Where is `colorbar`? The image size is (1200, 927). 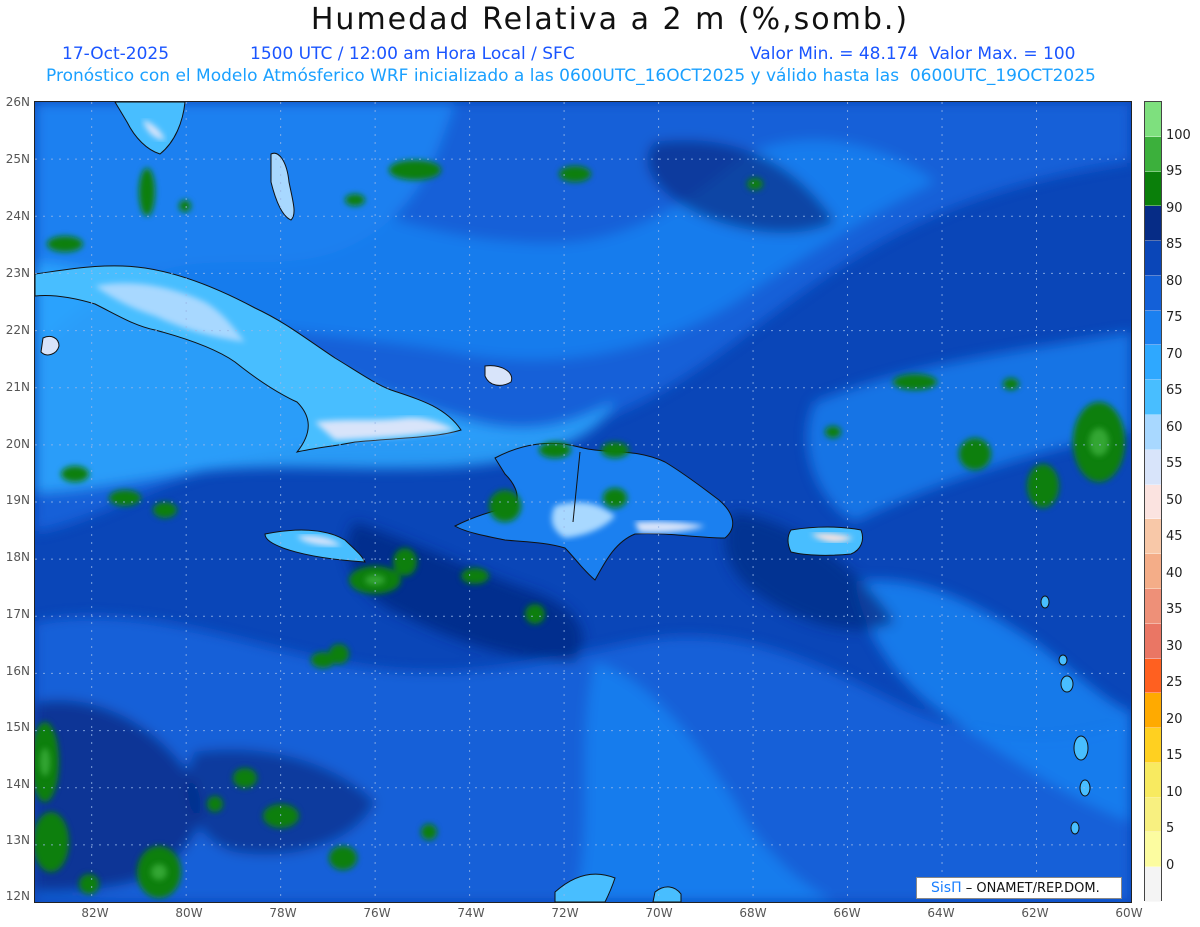 colorbar is located at coordinates (1153, 501).